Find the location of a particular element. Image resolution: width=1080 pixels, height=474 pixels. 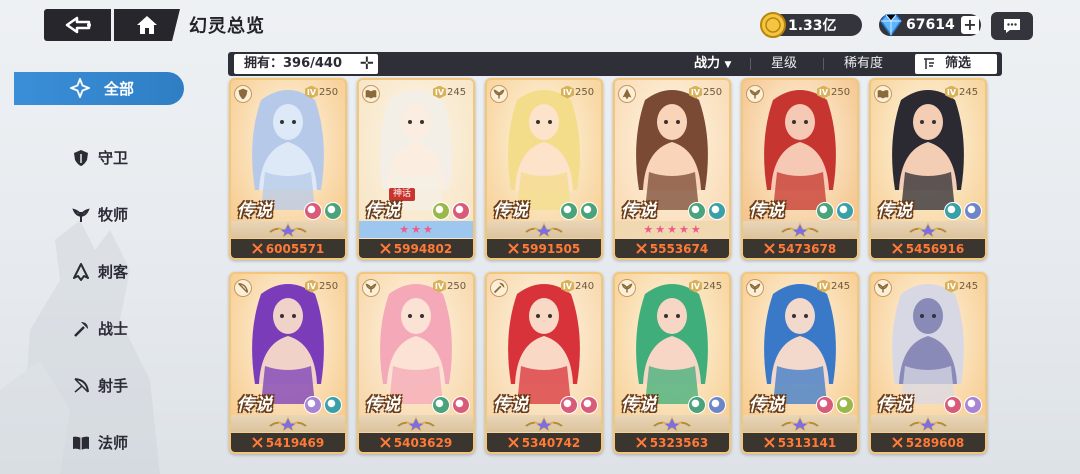

spirit-card: IV 245 神话 传说 ★ ★ ★ 5994802 is located at coordinates (416, 169).